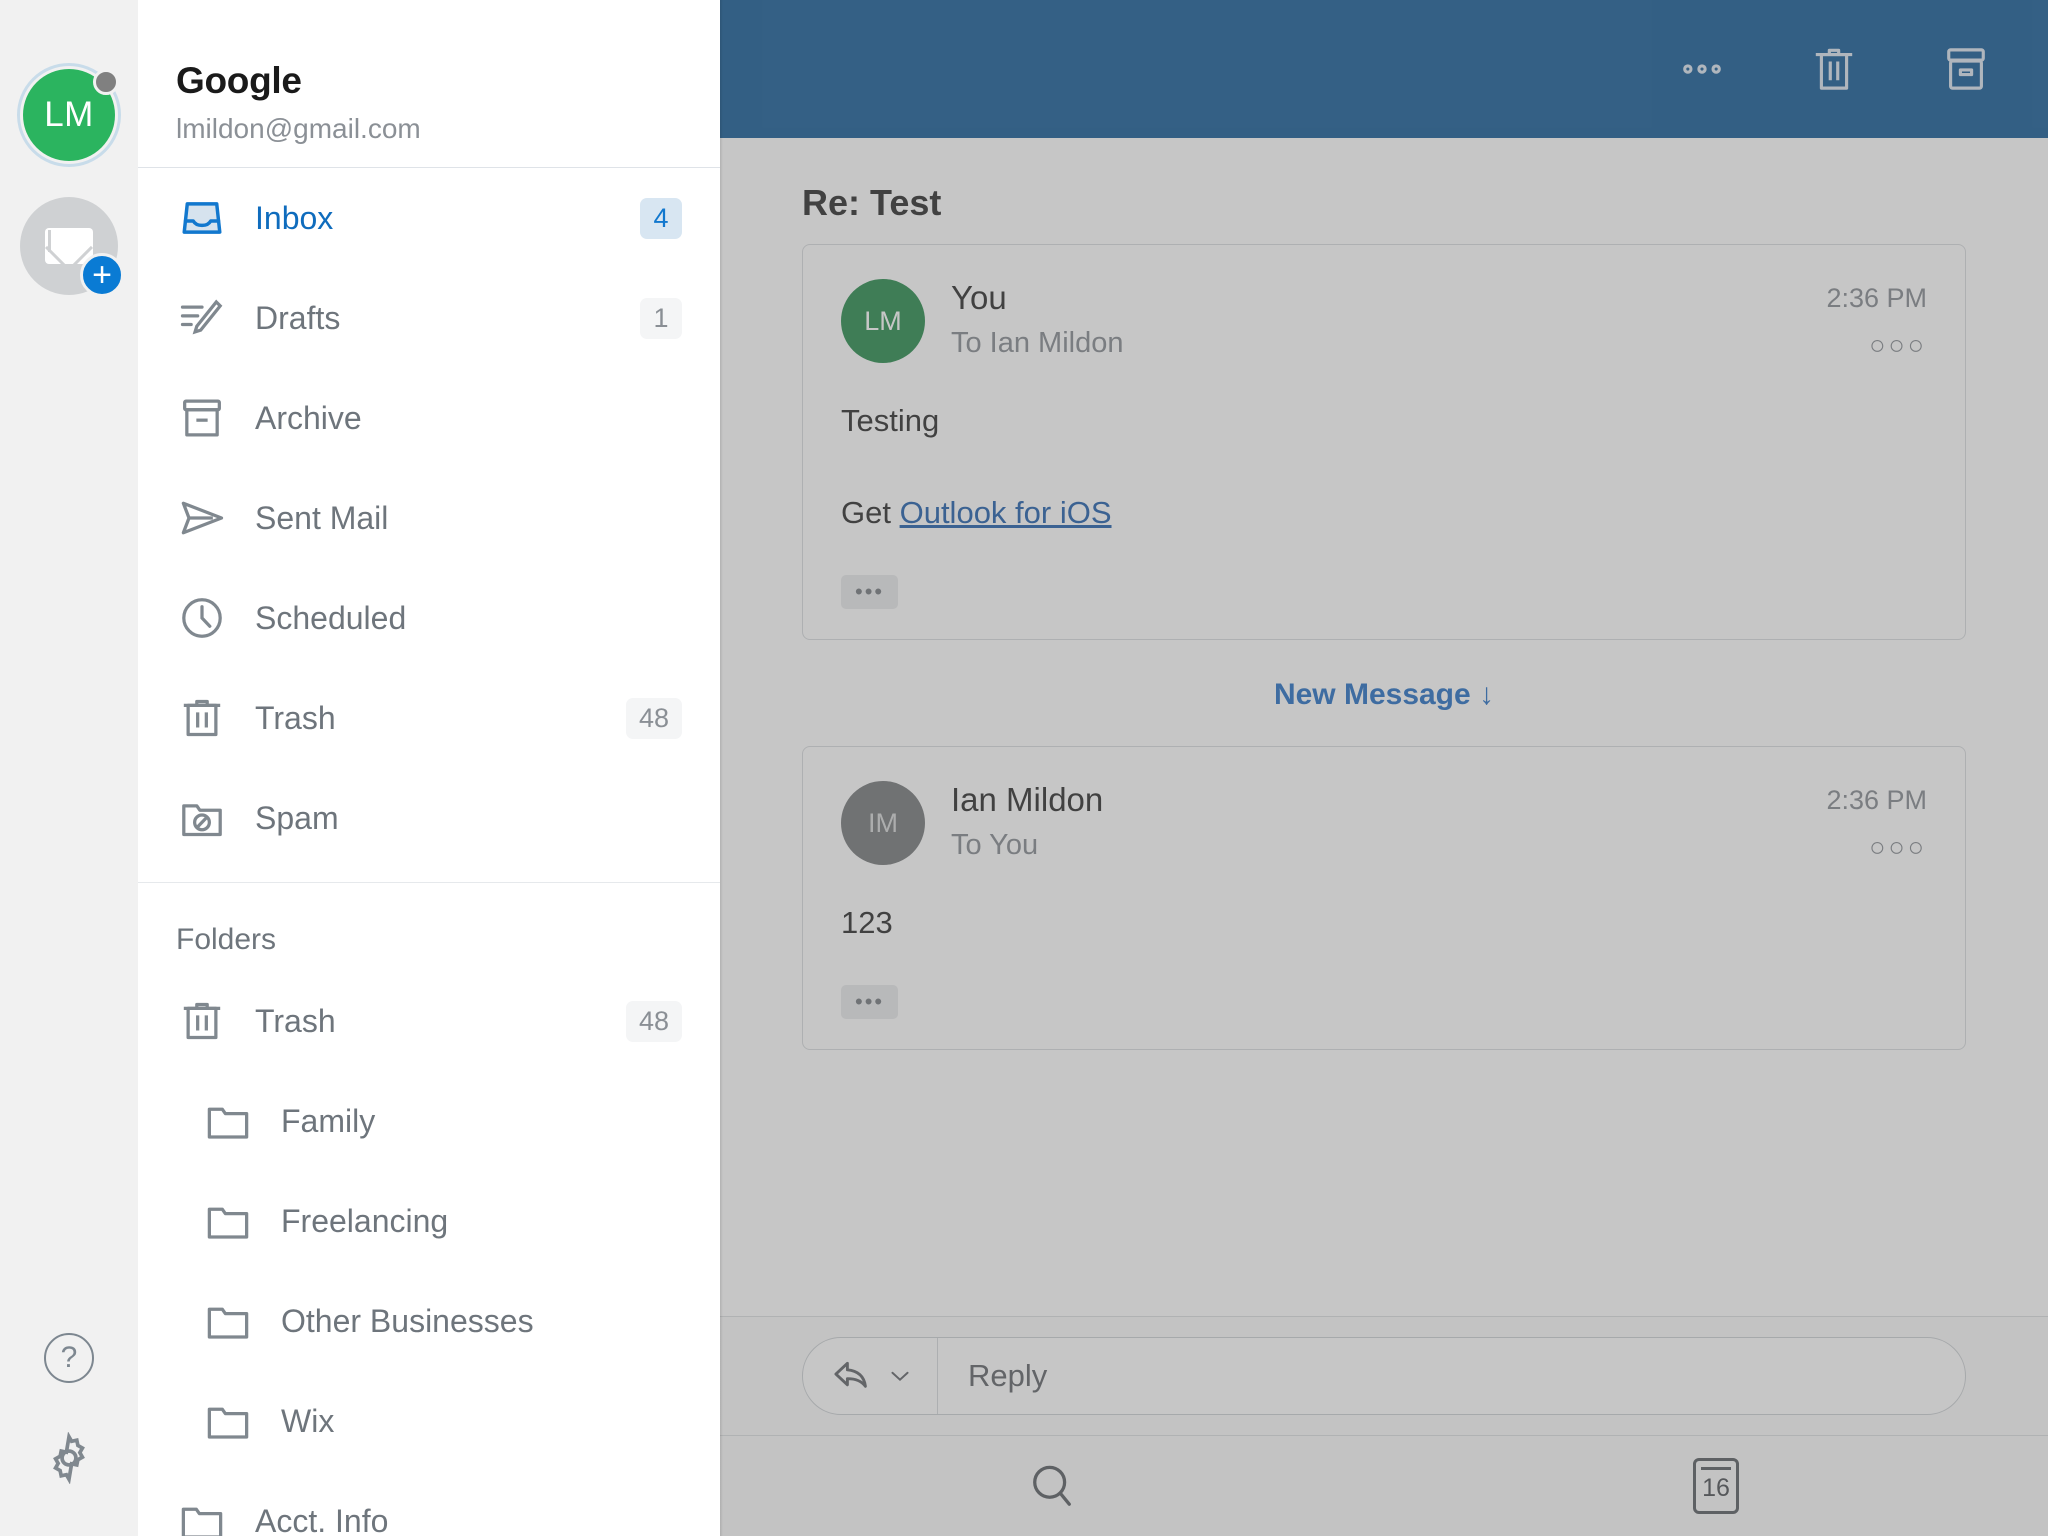 This screenshot has height=1536, width=2048. Describe the element at coordinates (1037, 343) in the screenshot. I see `message-recipient: To Ian Mildon` at that location.